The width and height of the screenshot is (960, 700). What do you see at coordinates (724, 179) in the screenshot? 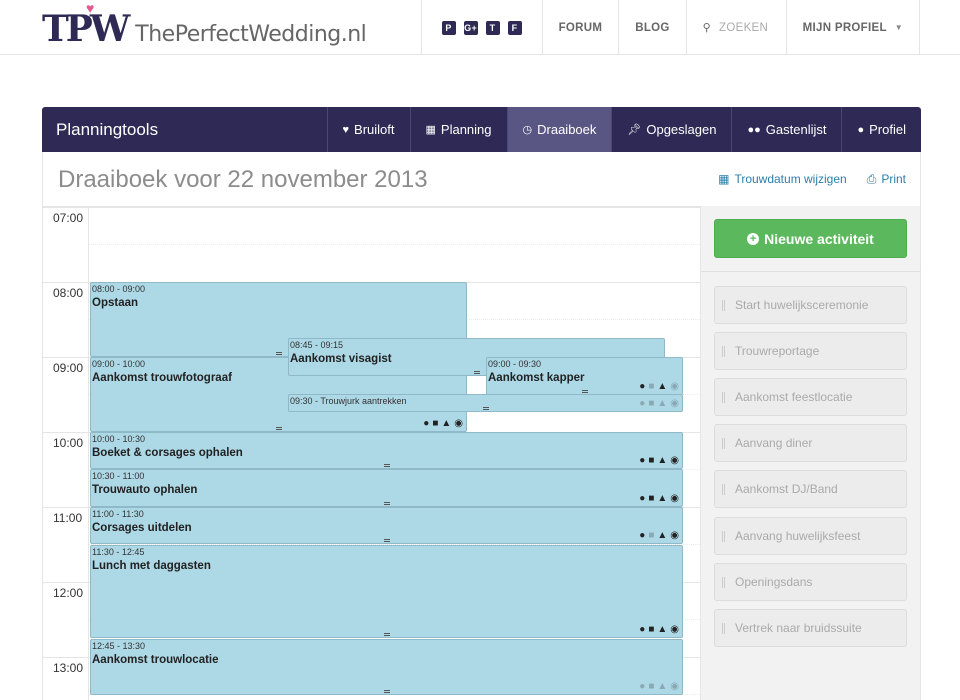
I see `calendar-icon: ▦` at bounding box center [724, 179].